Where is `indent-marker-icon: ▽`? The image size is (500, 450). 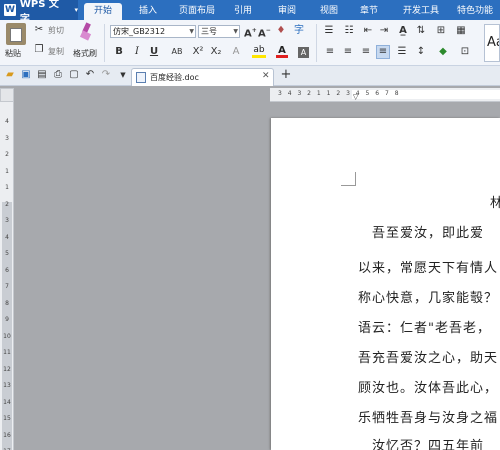
indent-marker-icon: ▽ is located at coordinates (355, 97).